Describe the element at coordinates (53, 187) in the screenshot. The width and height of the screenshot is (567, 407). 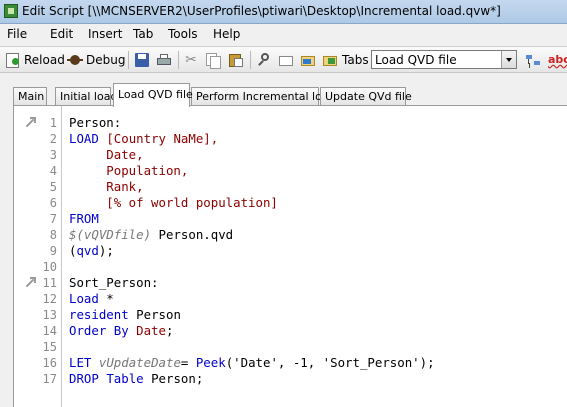
I see `line-number: 5` at that location.